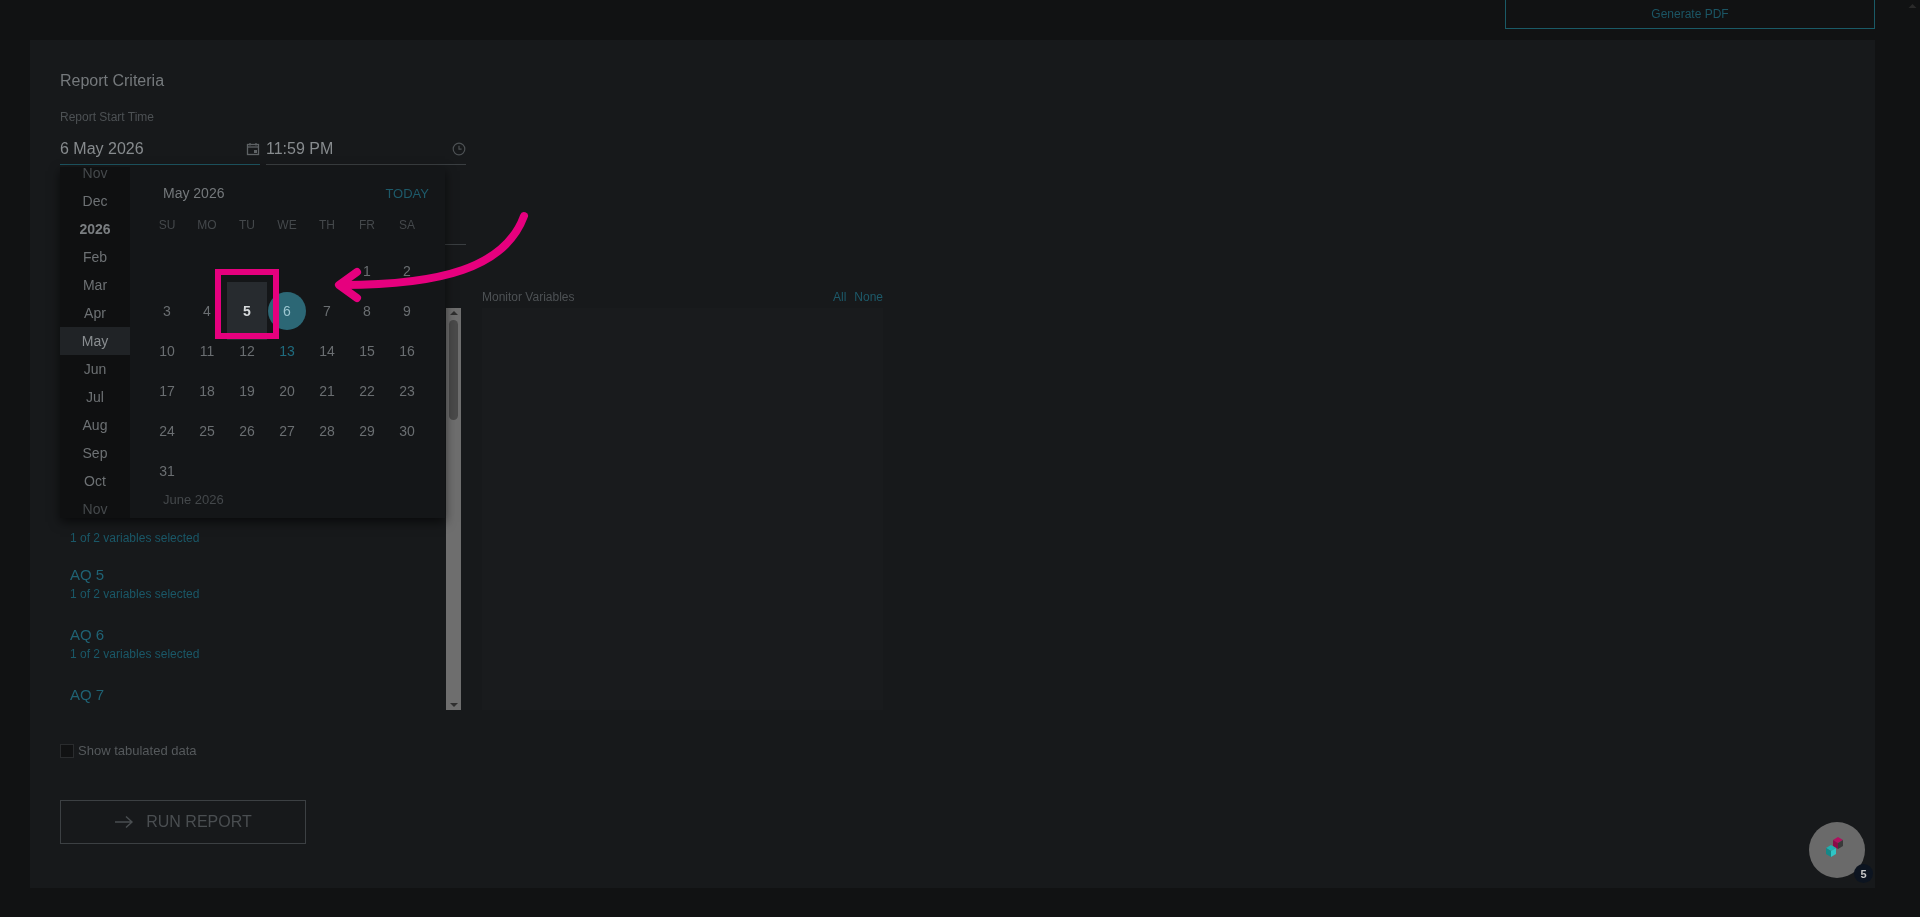  I want to click on month-item: Sep, so click(95, 453).